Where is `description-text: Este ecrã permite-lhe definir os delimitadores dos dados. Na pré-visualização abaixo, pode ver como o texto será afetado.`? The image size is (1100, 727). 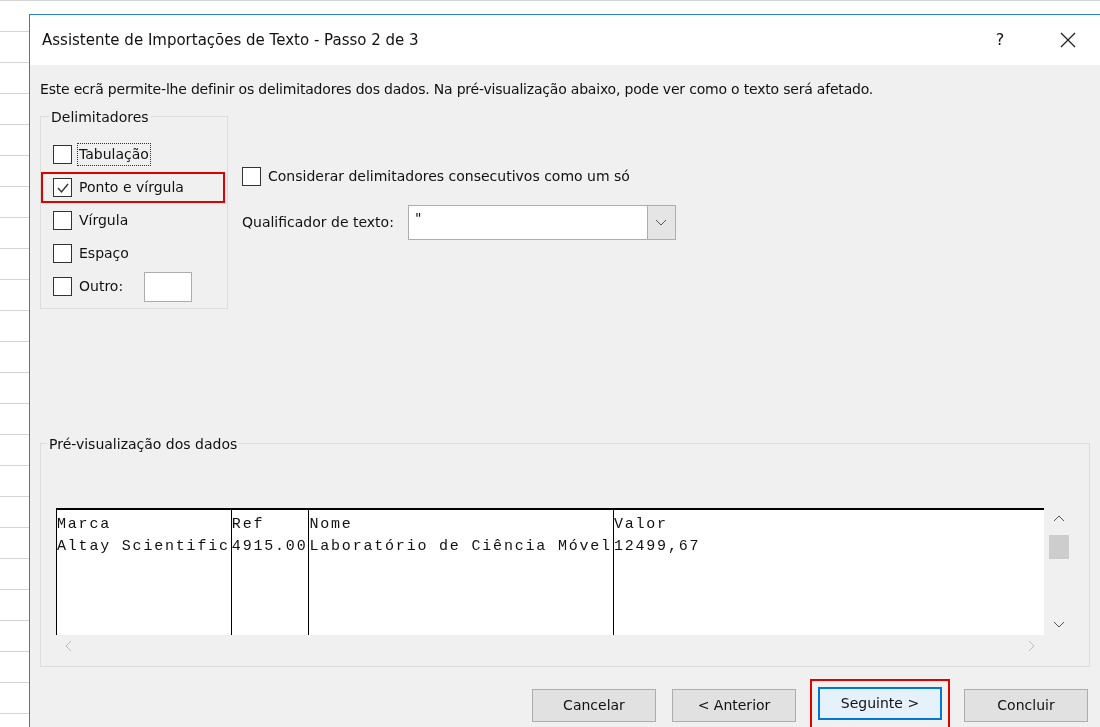 description-text: Este ecrã permite-lhe definir os delimitadores dos dados. Na pré-visualização abaixo, pode ver como o texto será afetado. is located at coordinates (457, 89).